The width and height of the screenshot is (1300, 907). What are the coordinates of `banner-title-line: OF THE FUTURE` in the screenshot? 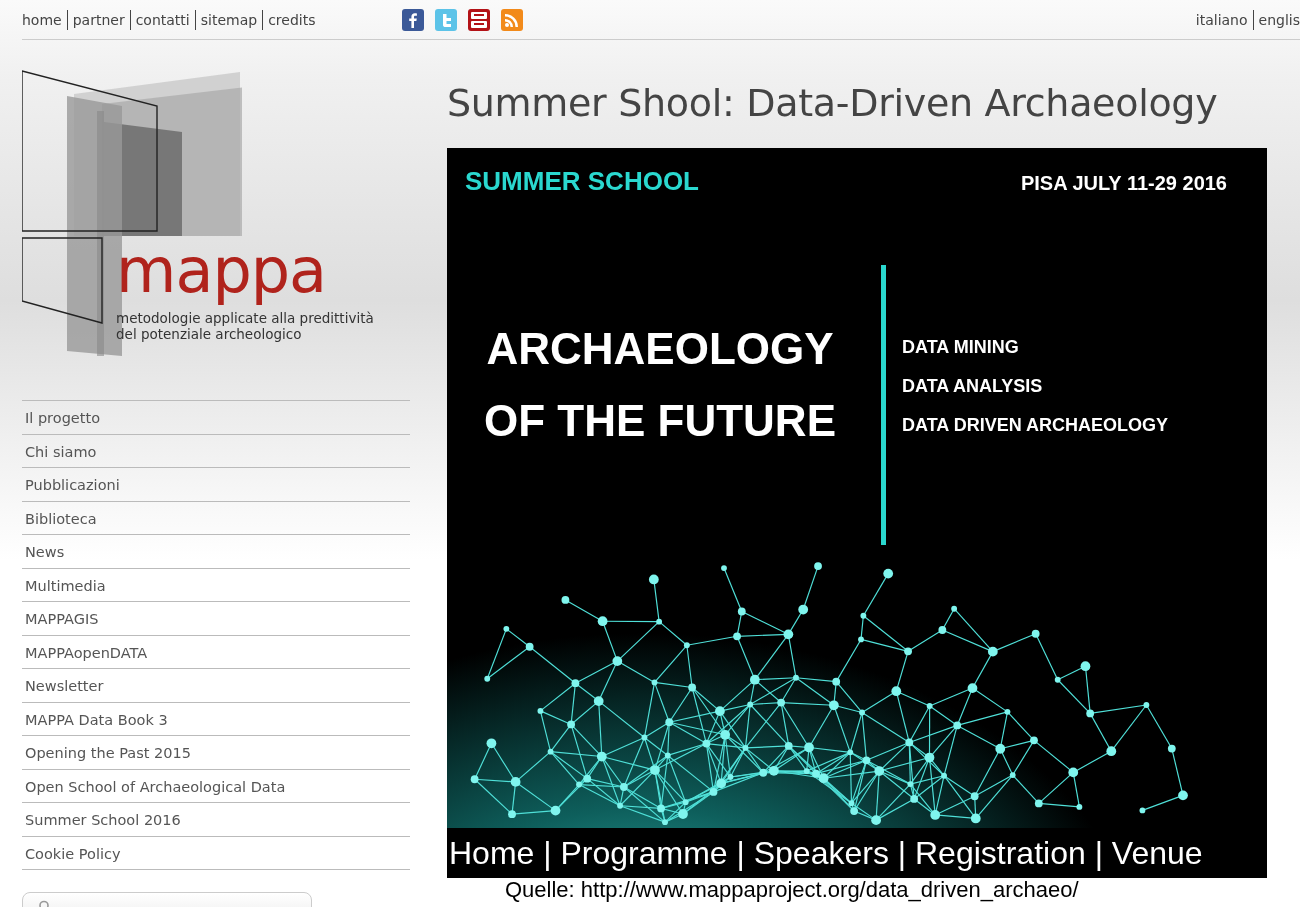 It's located at (660, 420).